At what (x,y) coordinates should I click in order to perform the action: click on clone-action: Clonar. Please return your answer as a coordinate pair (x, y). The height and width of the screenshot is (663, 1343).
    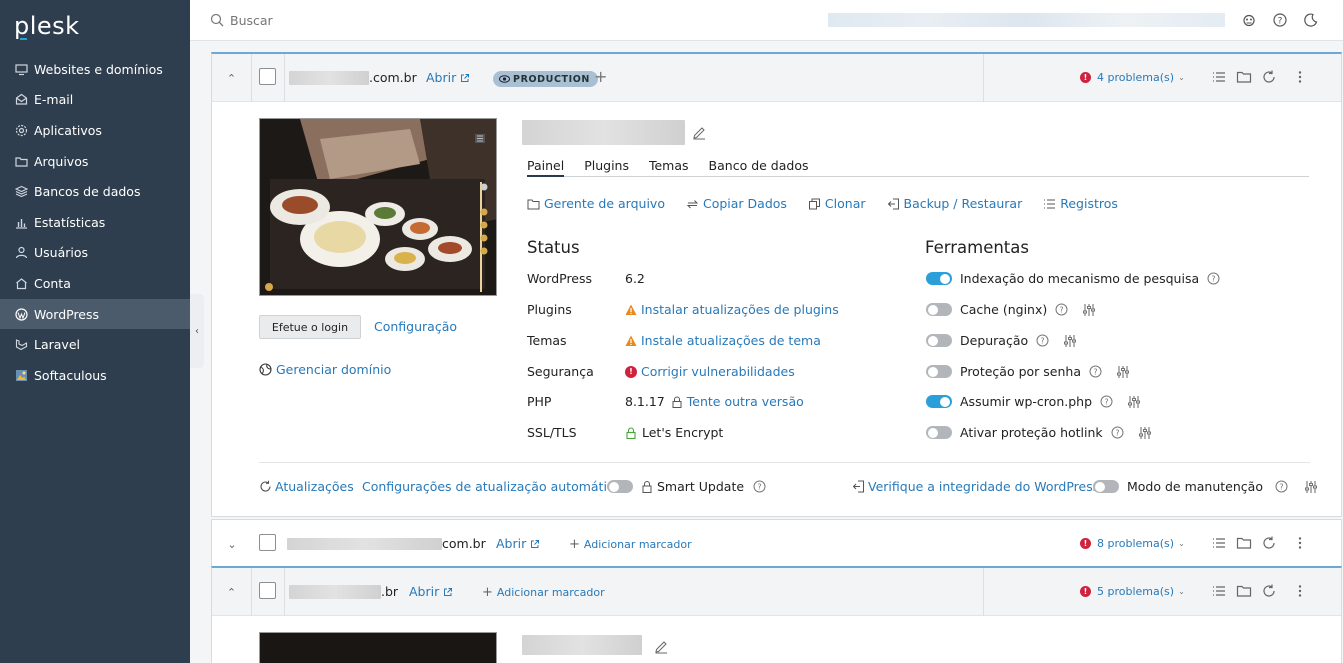
    Looking at the image, I should click on (837, 203).